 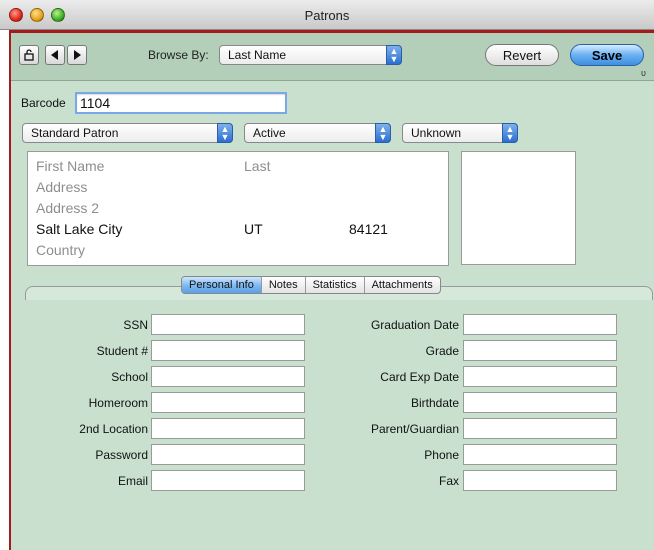 I want to click on card-exp-date-label: Card Exp Date, so click(x=419, y=377).